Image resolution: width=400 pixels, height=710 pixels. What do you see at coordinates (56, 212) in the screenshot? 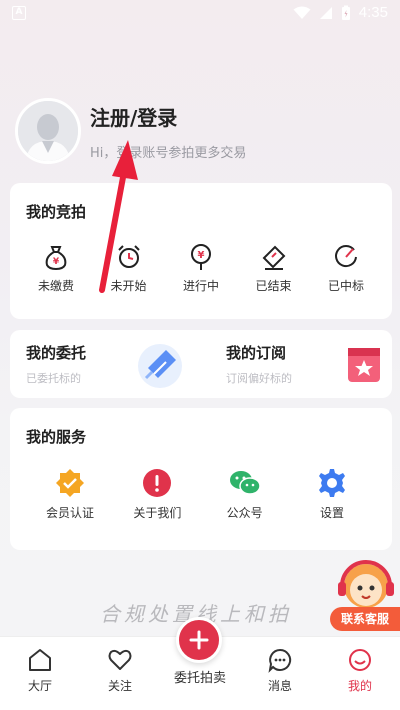
I see `my-bidding-title: 我的竞拍` at bounding box center [56, 212].